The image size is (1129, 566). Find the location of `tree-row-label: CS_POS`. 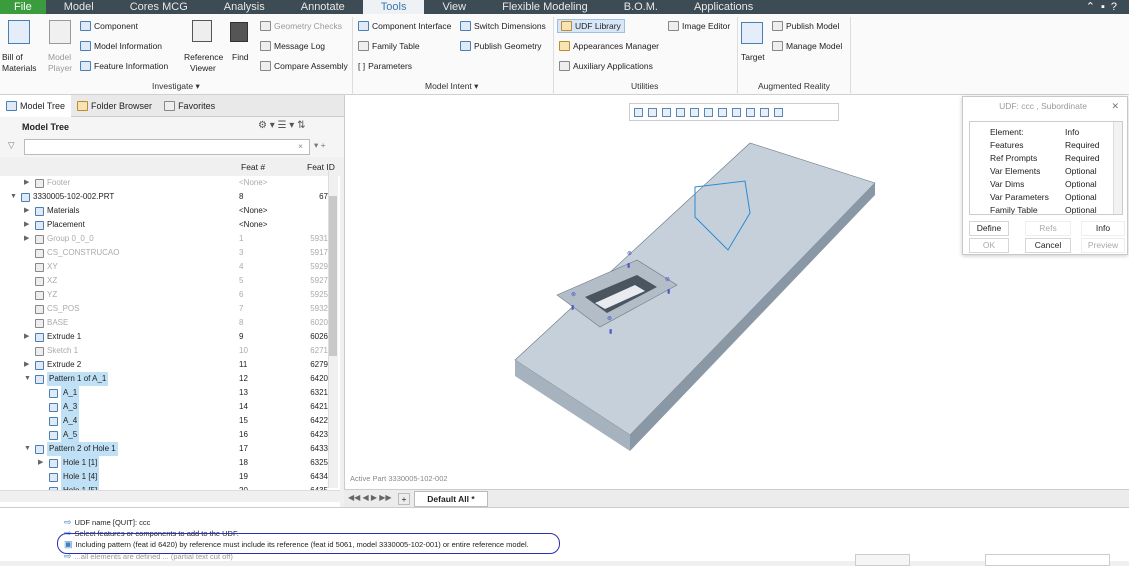

tree-row-label: CS_POS is located at coordinates (51, 309).